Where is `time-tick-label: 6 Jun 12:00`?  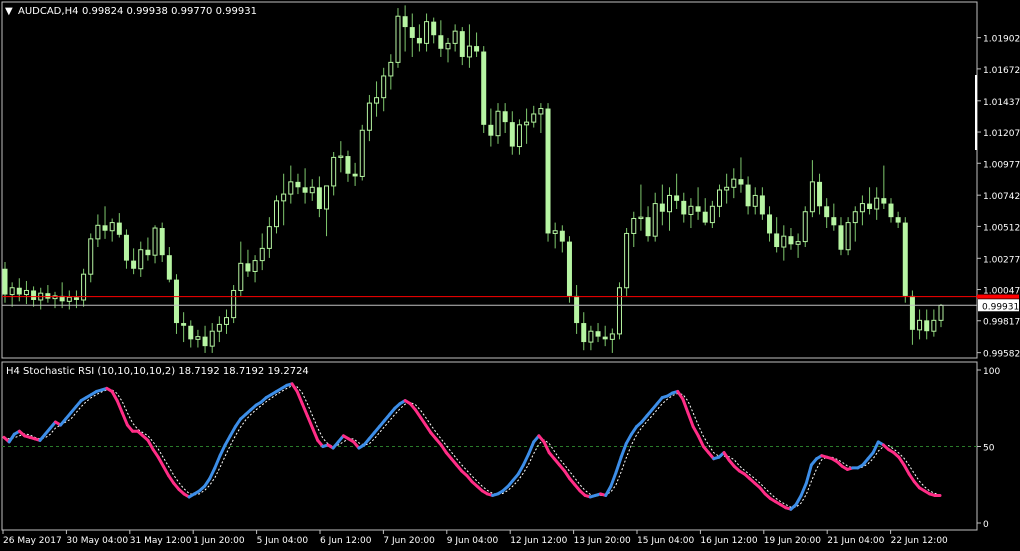
time-tick-label: 6 Jun 12:00 is located at coordinates (346, 541).